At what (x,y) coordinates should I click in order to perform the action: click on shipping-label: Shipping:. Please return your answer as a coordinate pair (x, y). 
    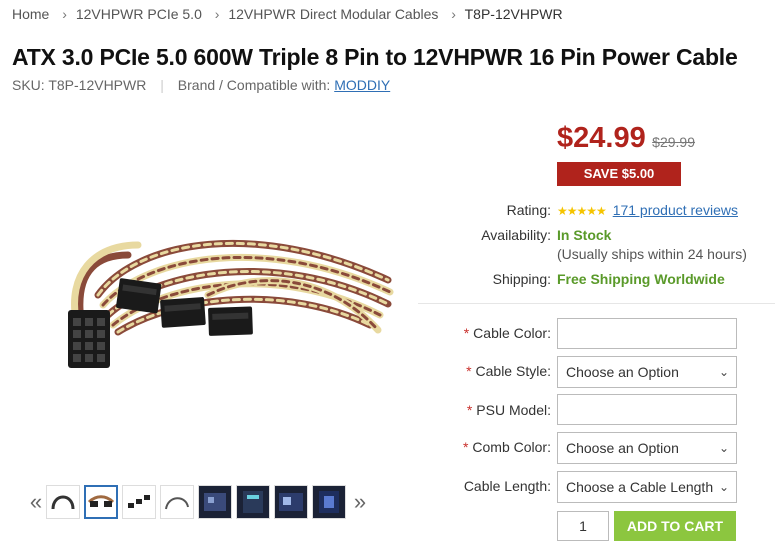
    Looking at the image, I should click on (521, 279).